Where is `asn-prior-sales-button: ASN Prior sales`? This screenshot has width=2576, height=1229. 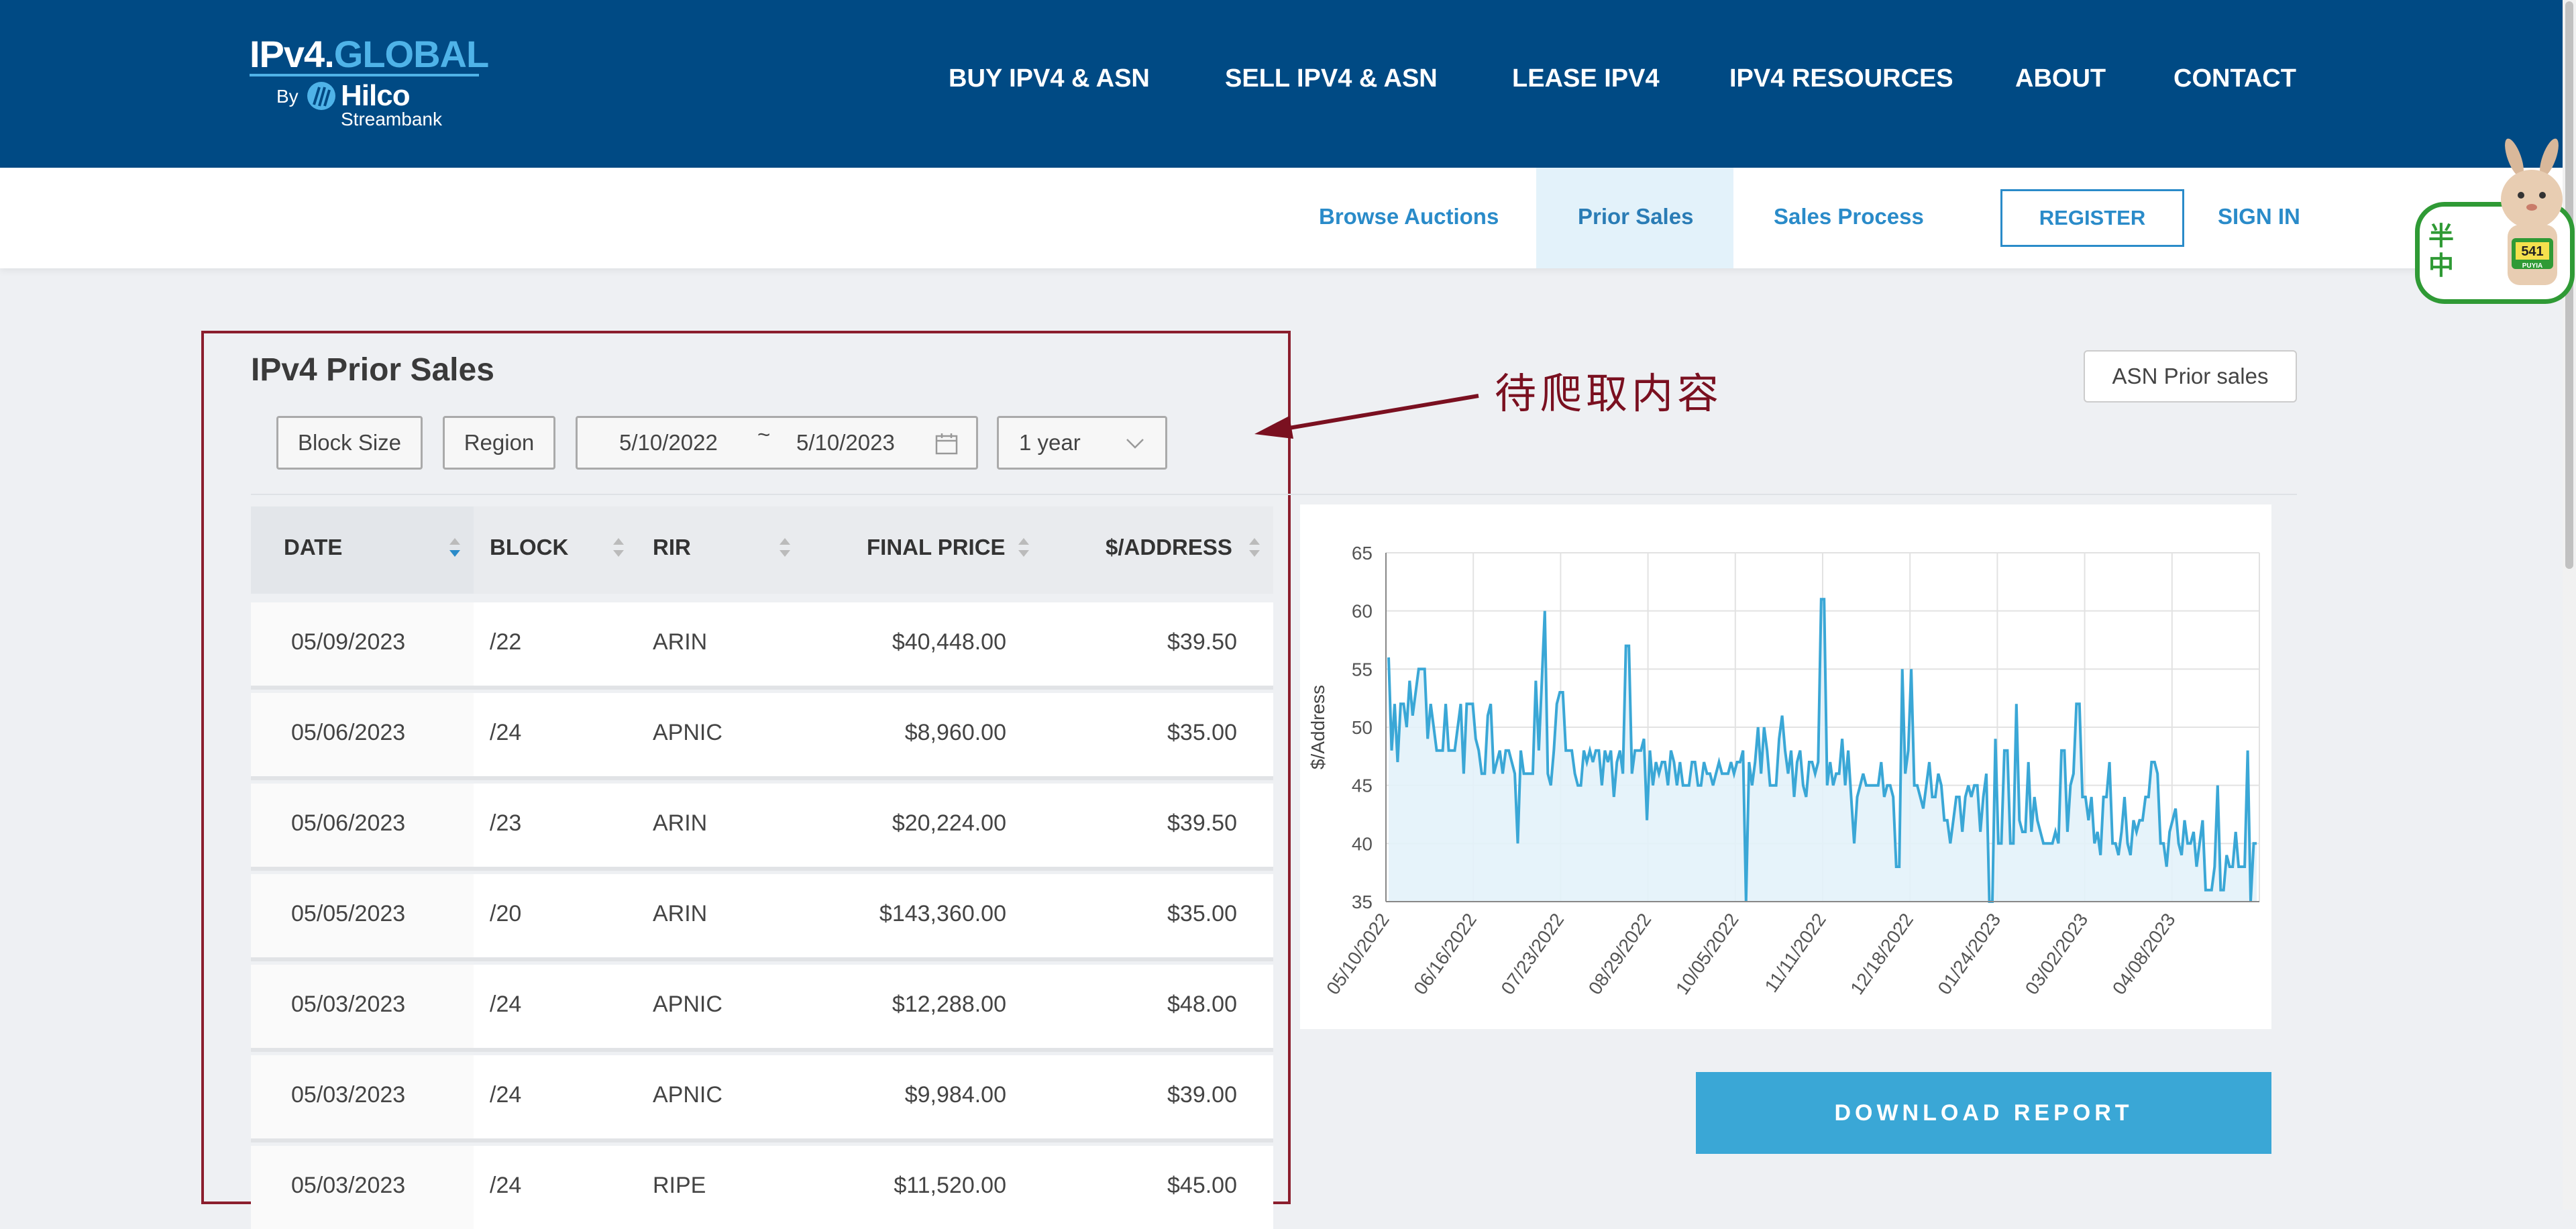 asn-prior-sales-button: ASN Prior sales is located at coordinates (2190, 376).